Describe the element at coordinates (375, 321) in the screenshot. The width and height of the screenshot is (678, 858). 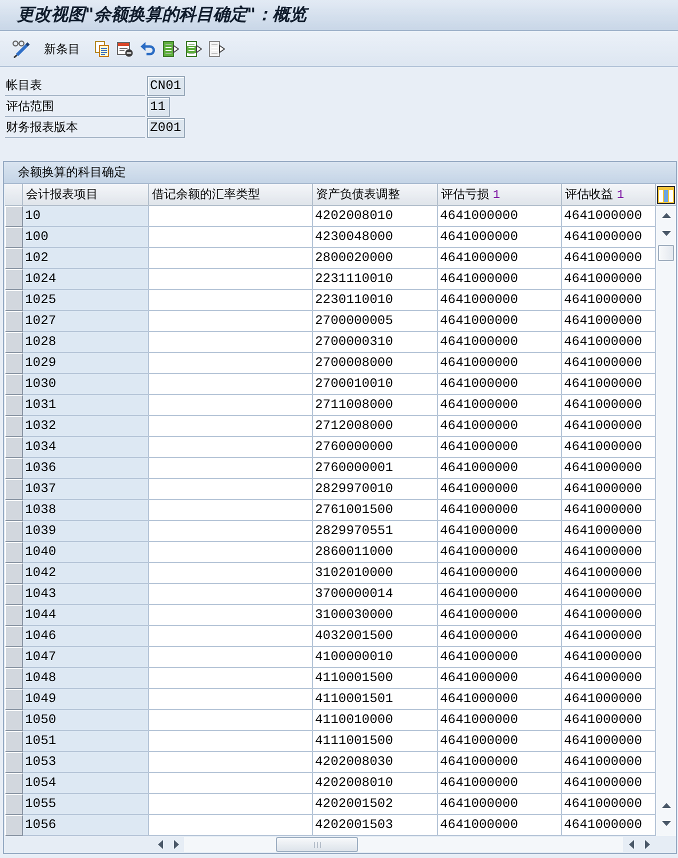
I see `table-input-field: 2700000005` at that location.